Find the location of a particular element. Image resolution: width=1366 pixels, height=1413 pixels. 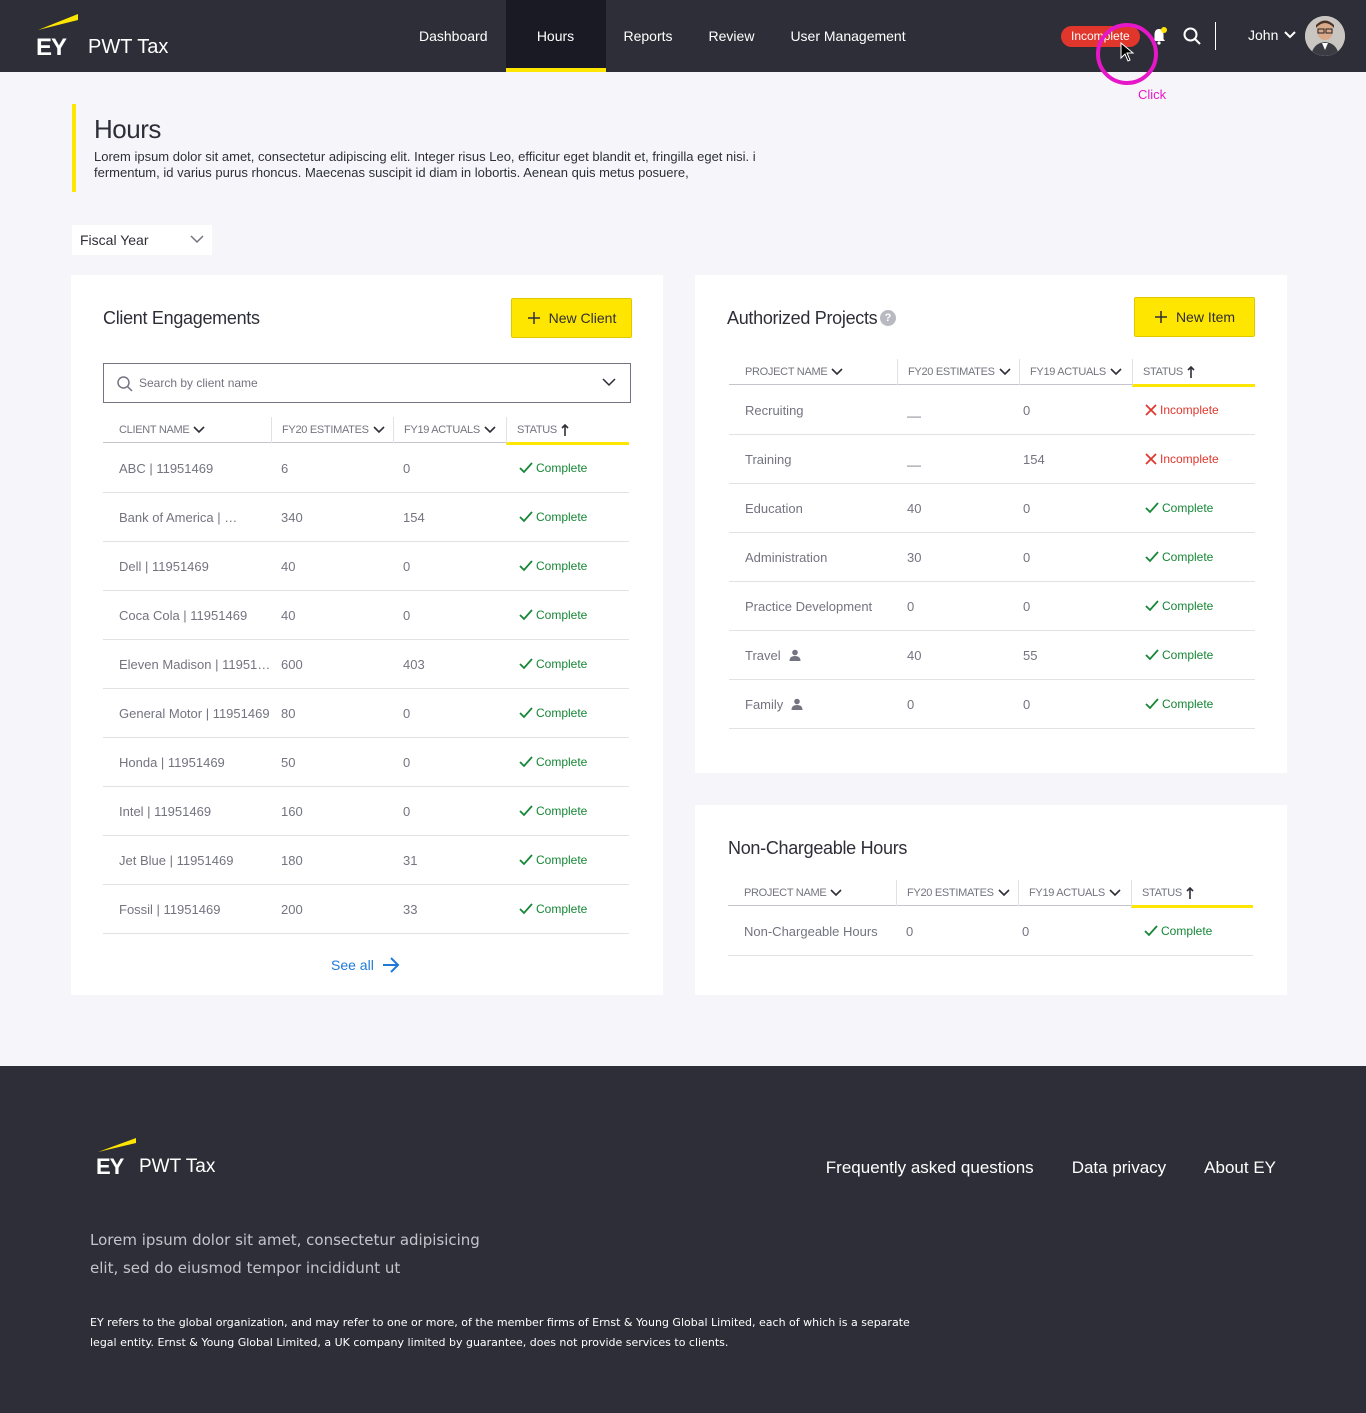

nav-user-management: User Management is located at coordinates (847, 36).